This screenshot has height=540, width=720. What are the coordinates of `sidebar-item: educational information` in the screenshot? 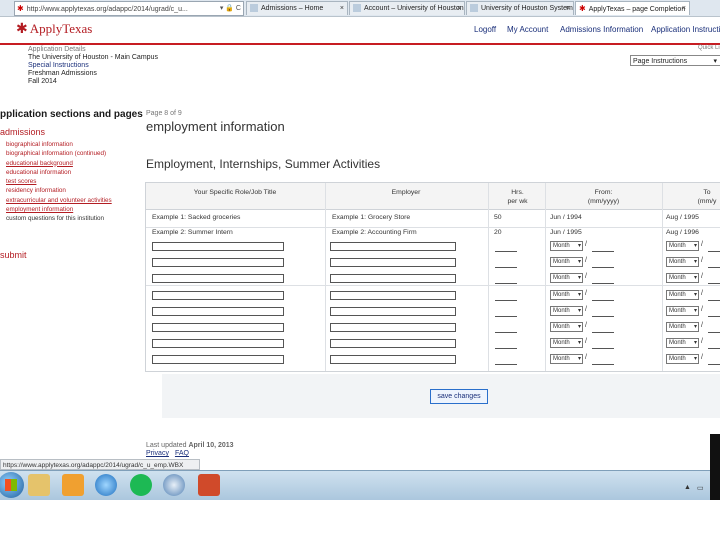 It's located at (59, 172).